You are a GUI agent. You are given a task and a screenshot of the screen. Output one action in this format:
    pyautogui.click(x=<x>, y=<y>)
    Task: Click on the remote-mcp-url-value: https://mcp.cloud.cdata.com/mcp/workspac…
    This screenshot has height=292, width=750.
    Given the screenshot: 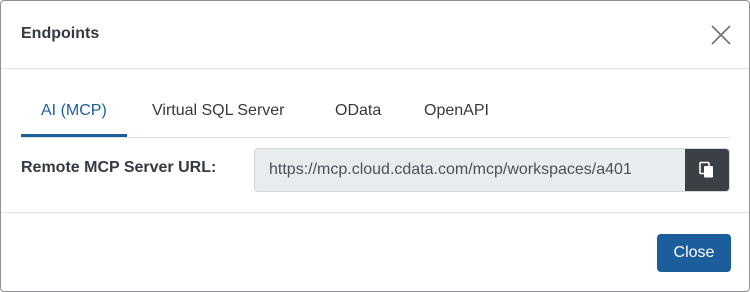 What is the action you would take?
    pyautogui.click(x=450, y=170)
    